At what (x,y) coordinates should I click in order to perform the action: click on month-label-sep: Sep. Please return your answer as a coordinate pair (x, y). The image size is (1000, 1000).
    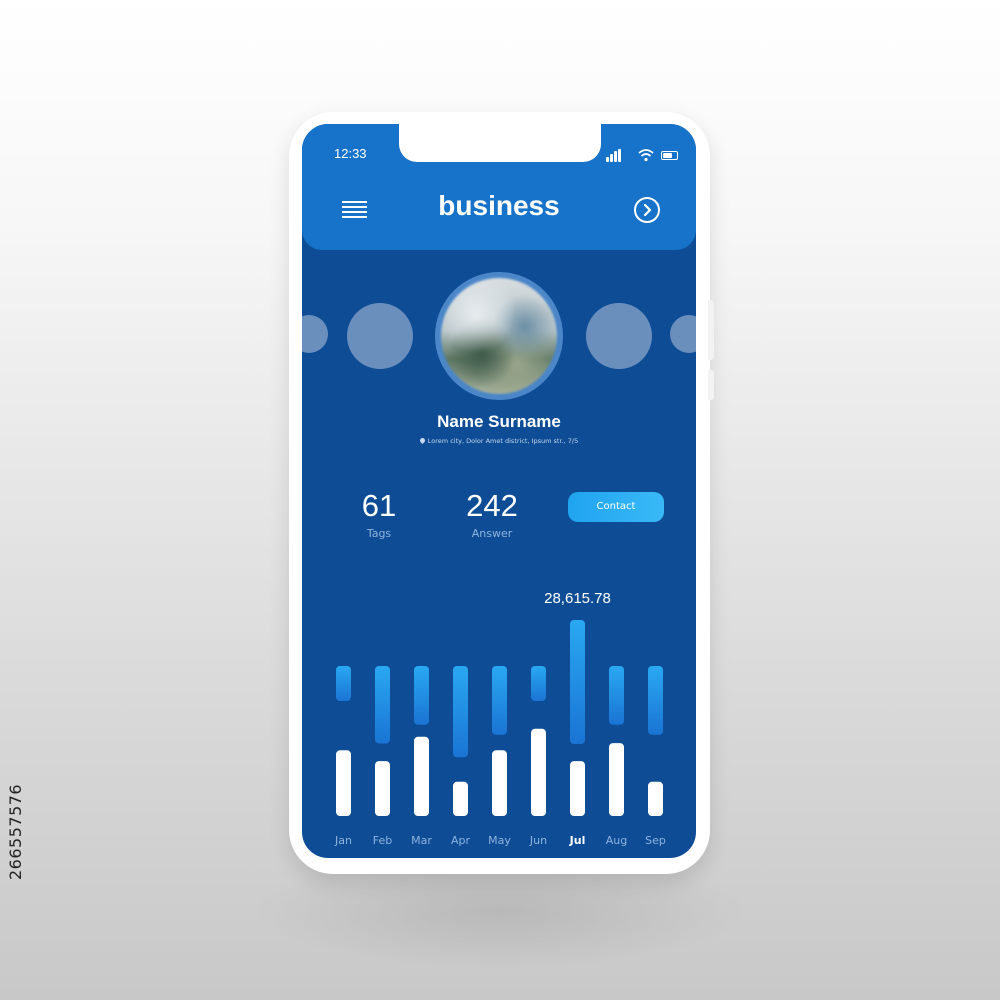
    Looking at the image, I should click on (655, 840).